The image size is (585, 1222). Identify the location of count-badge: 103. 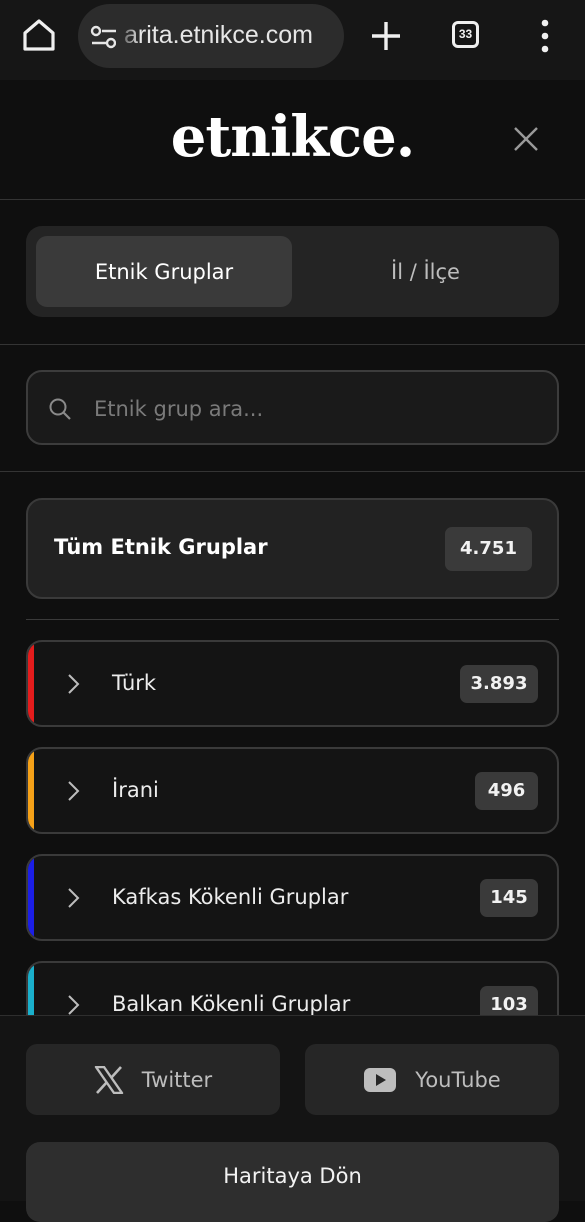
(509, 1000).